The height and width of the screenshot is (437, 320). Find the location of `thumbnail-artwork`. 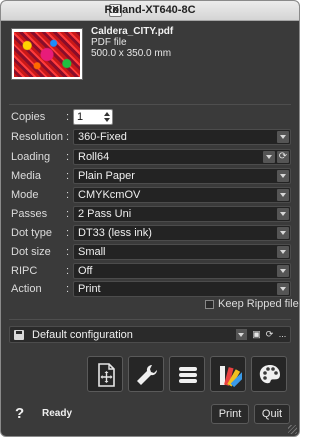

thumbnail-artwork is located at coordinates (47, 54).